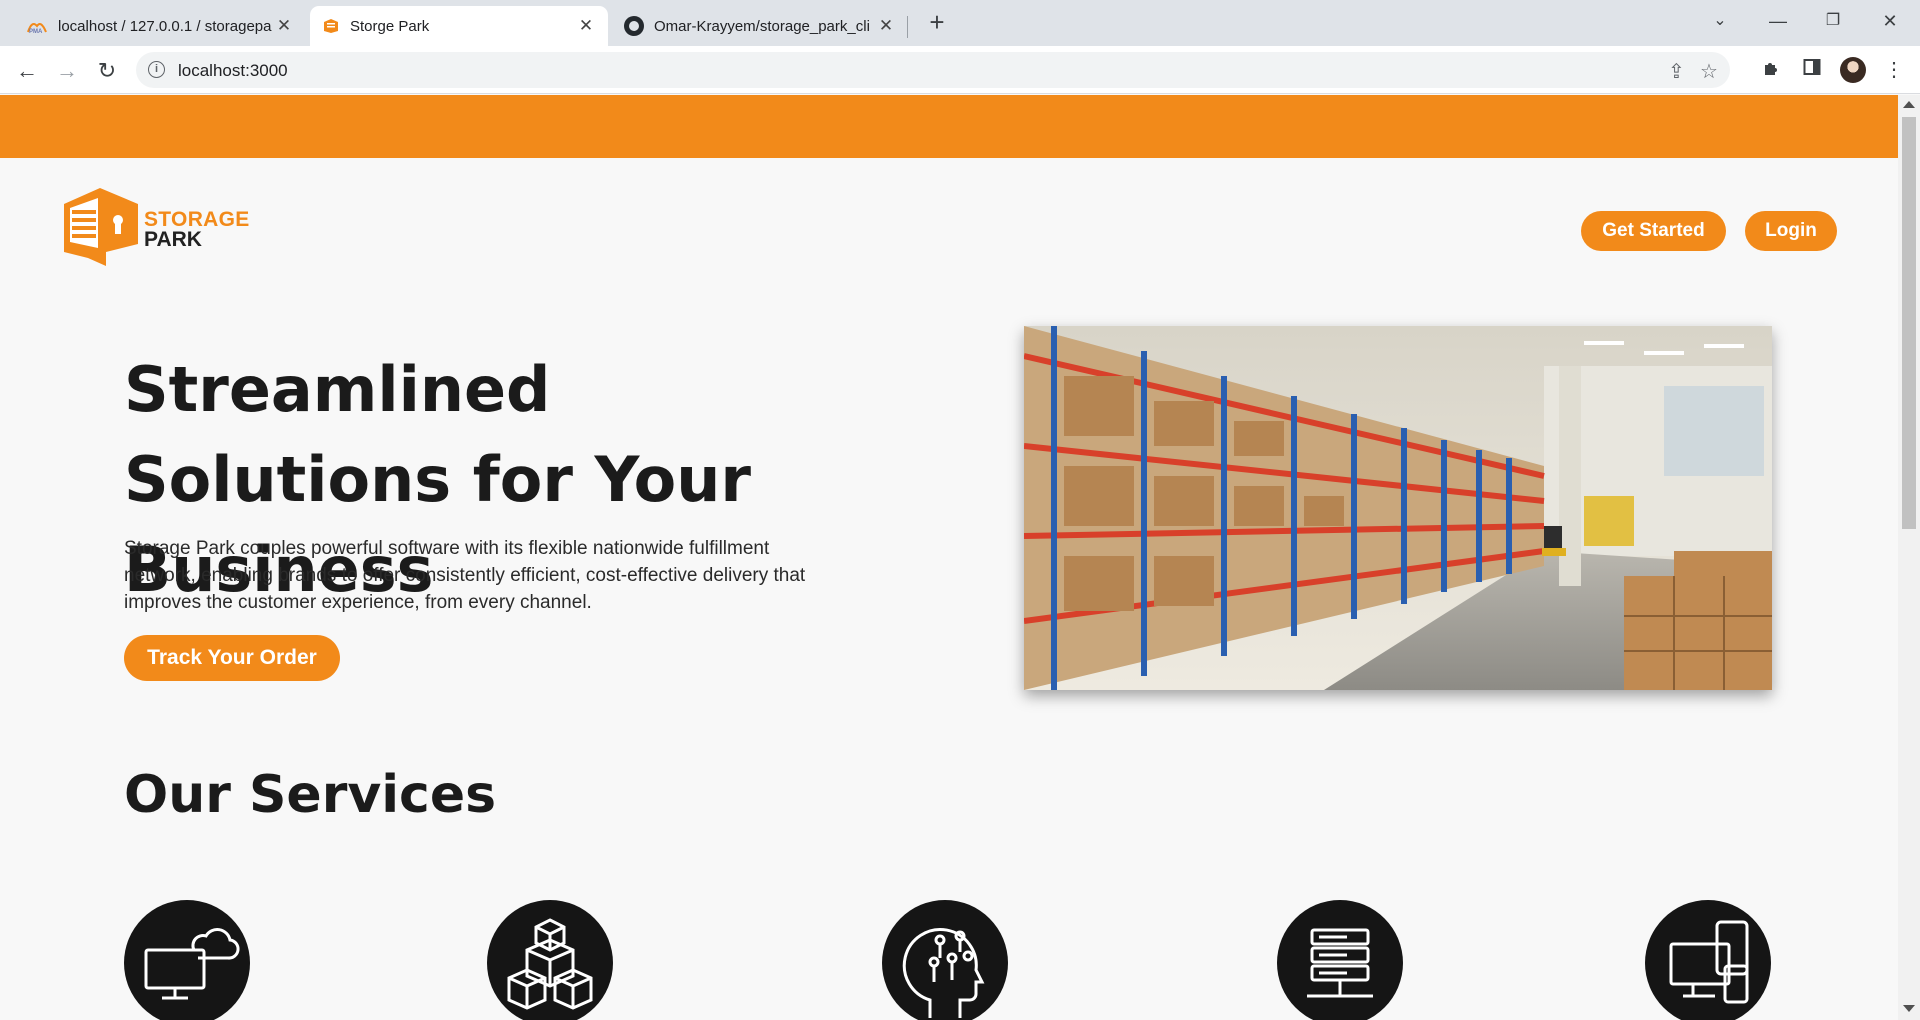  I want to click on login-button: Login, so click(1791, 231).